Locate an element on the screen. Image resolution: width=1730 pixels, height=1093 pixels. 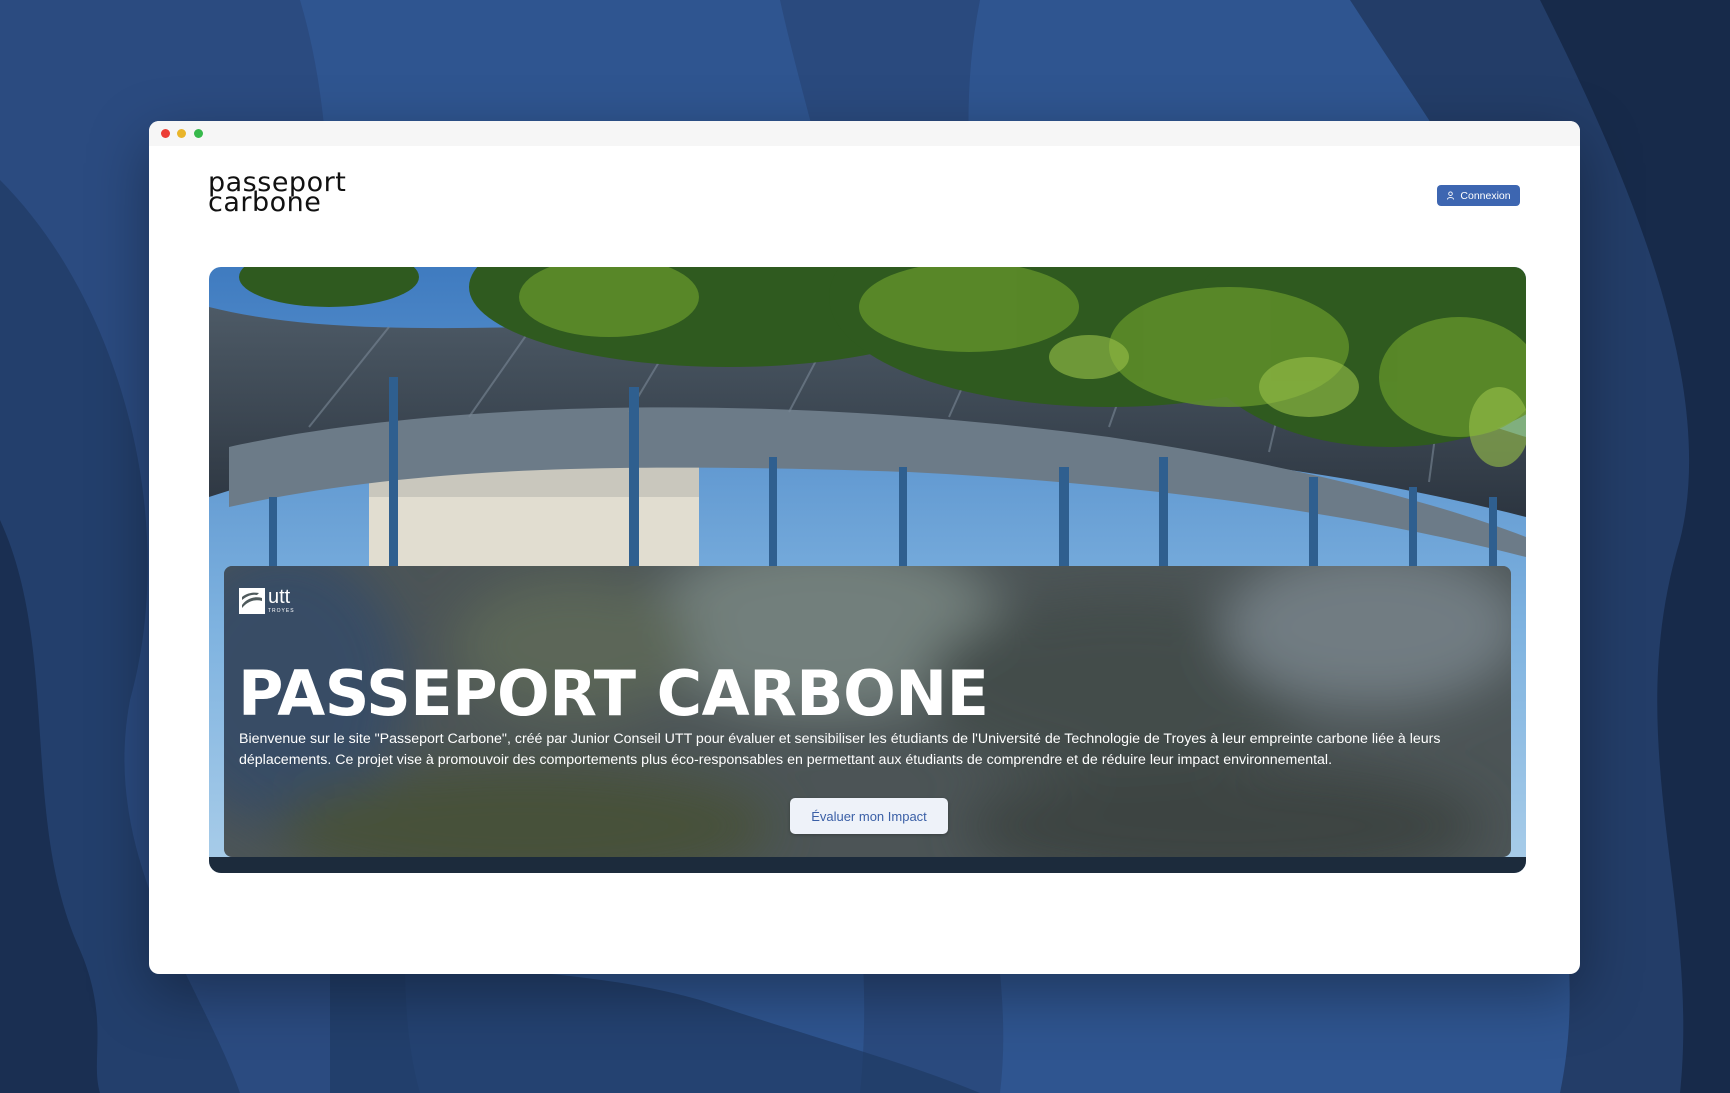
utt-emblem-icon is located at coordinates (252, 601).